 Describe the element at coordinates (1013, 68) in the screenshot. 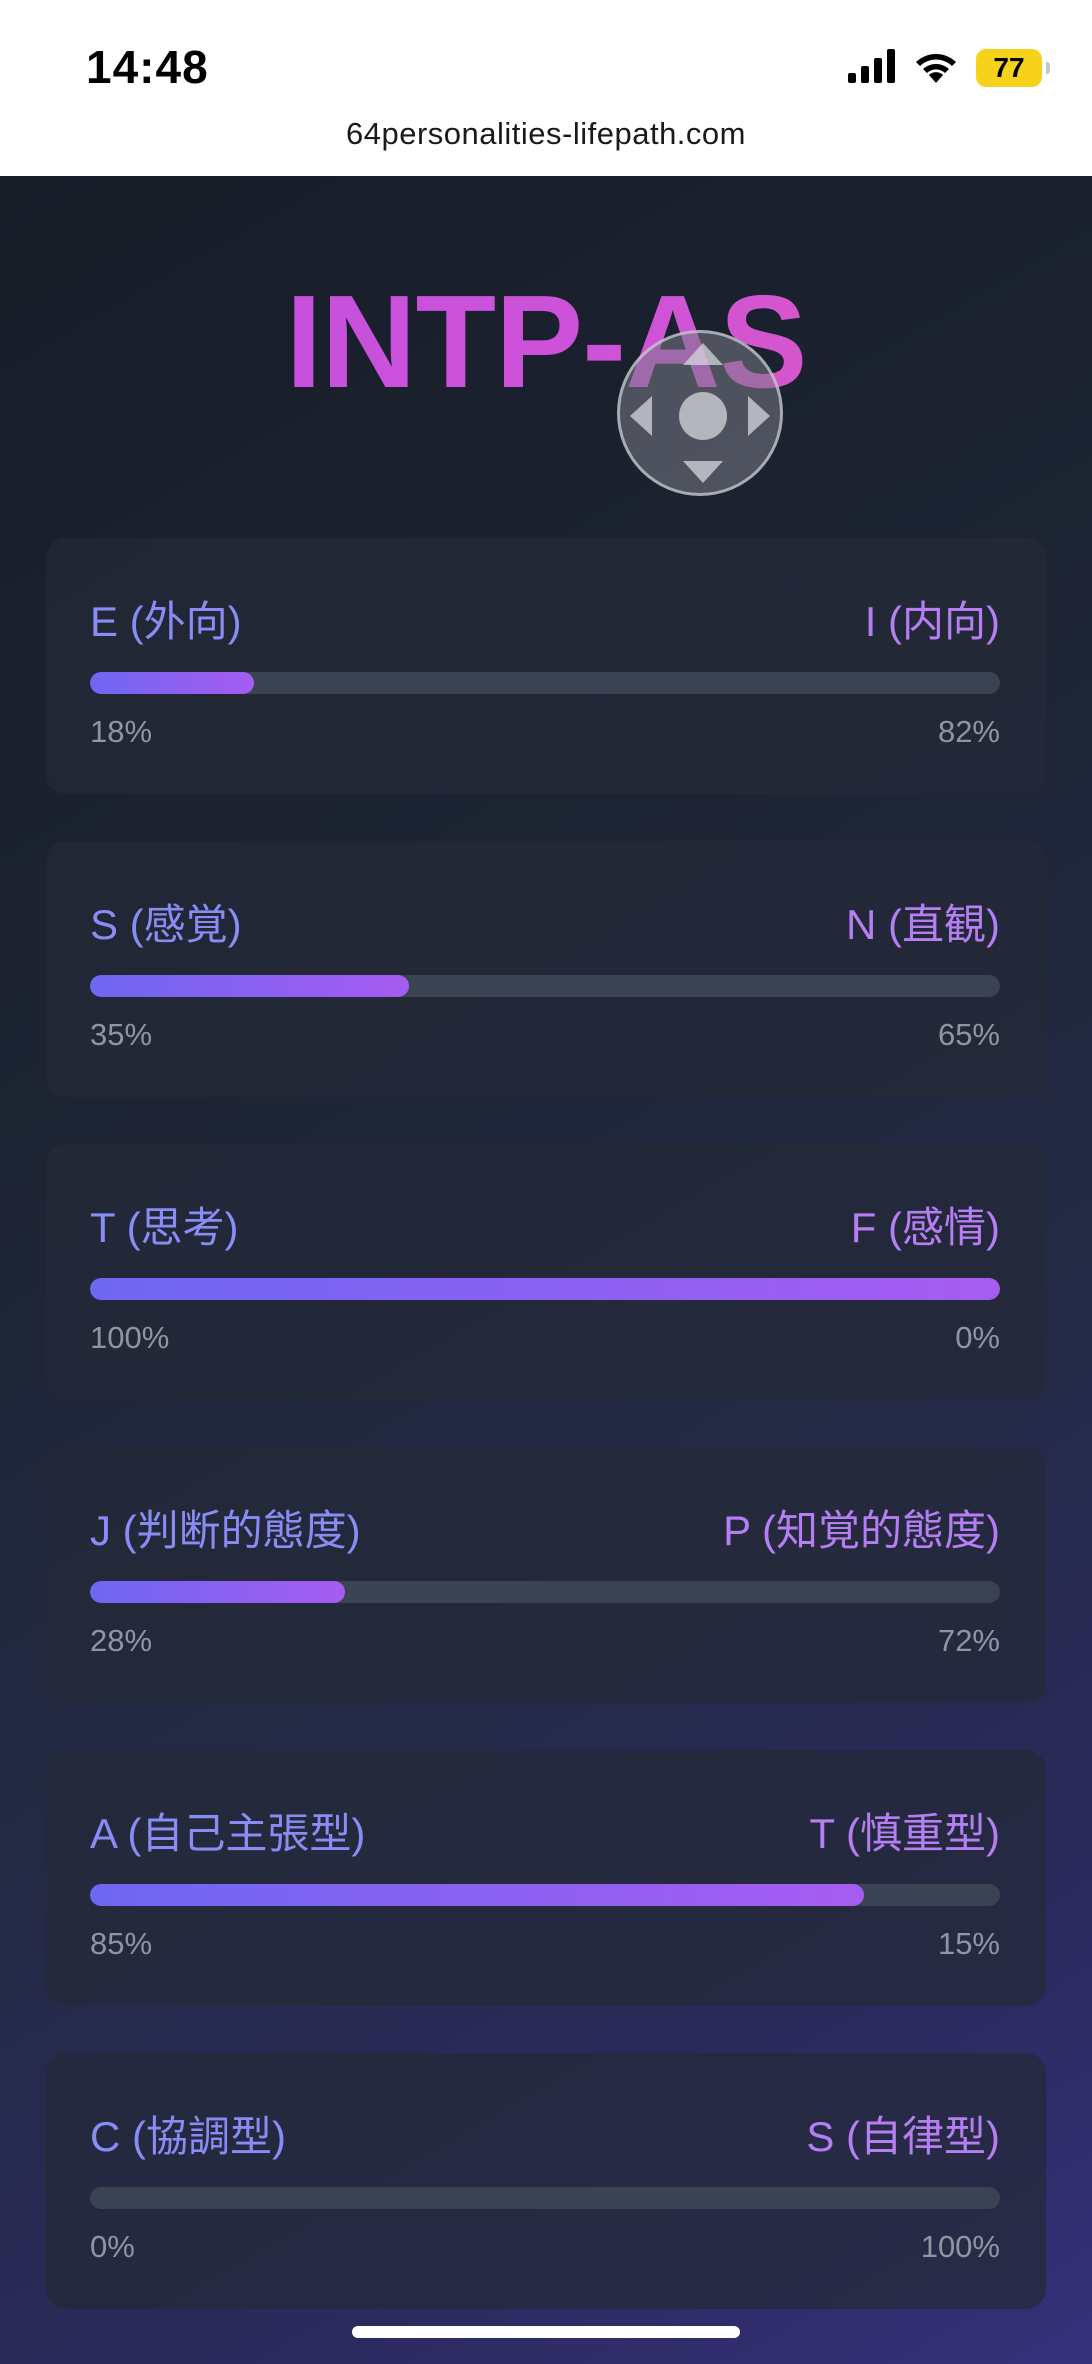

I see `battery-icon: 77` at that location.